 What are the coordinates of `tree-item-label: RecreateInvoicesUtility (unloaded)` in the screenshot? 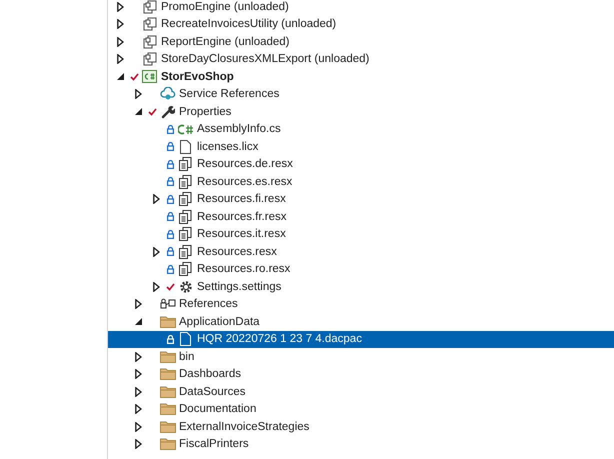 It's located at (248, 24).